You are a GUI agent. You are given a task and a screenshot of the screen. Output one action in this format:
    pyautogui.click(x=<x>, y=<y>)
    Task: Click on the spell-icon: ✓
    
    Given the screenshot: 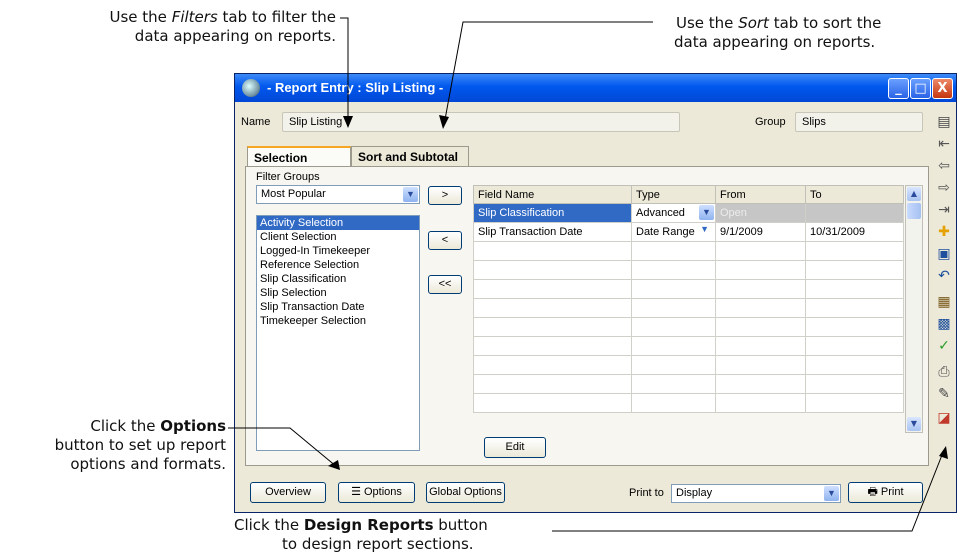 What is the action you would take?
    pyautogui.click(x=944, y=346)
    